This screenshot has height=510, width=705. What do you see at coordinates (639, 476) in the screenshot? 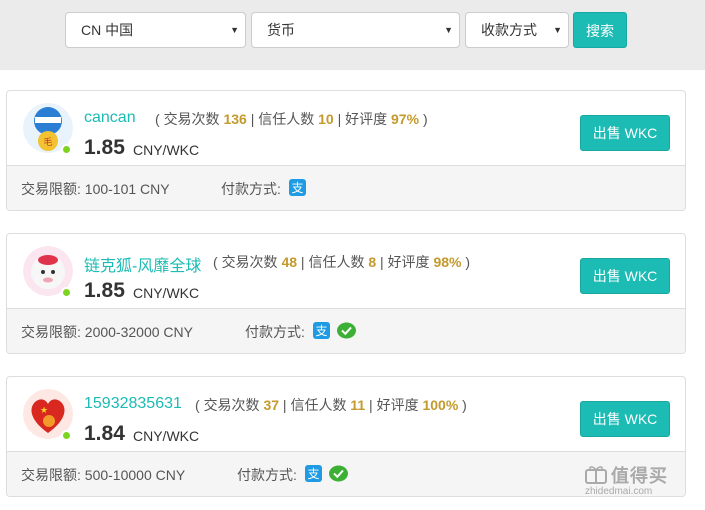
I see `watermark-title: 值得买` at bounding box center [639, 476].